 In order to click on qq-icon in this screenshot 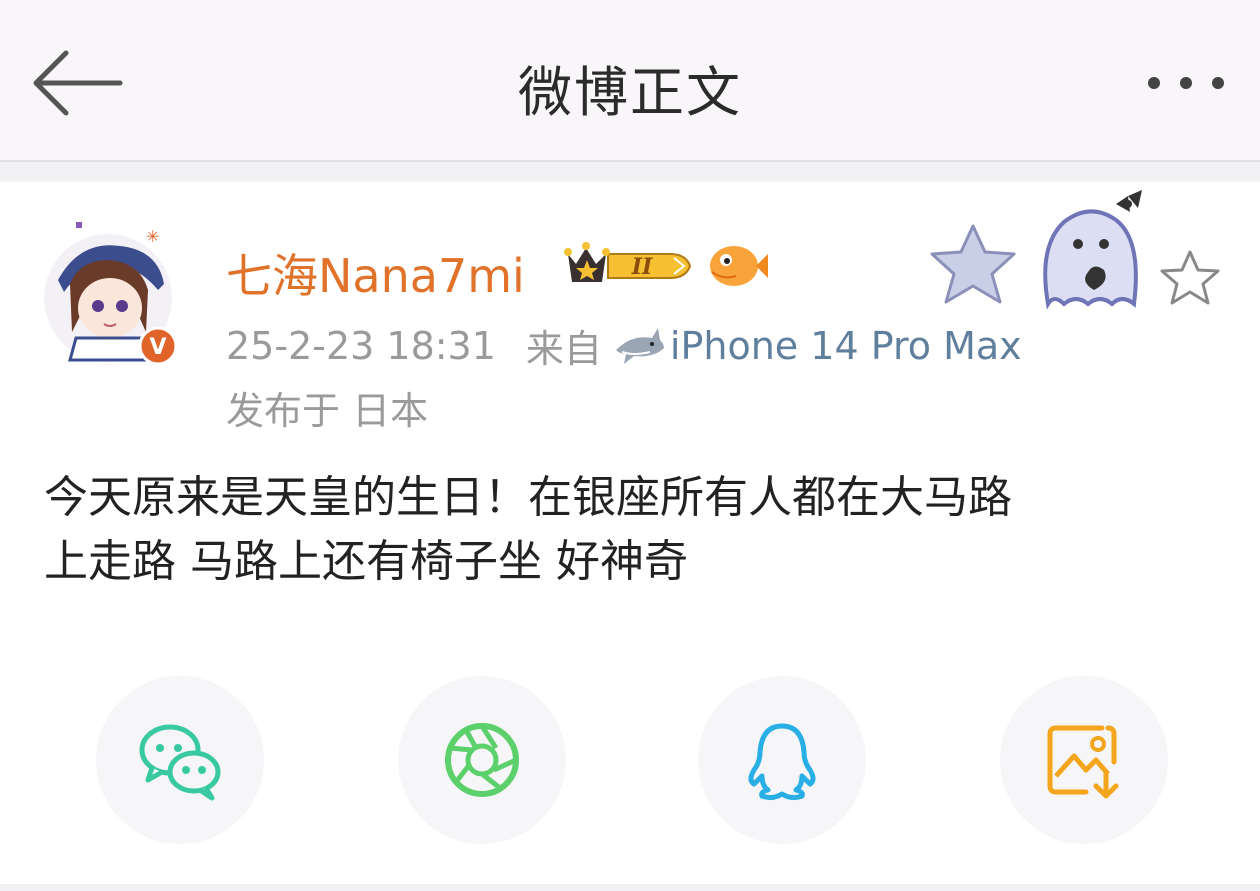, I will do `click(782, 762)`.